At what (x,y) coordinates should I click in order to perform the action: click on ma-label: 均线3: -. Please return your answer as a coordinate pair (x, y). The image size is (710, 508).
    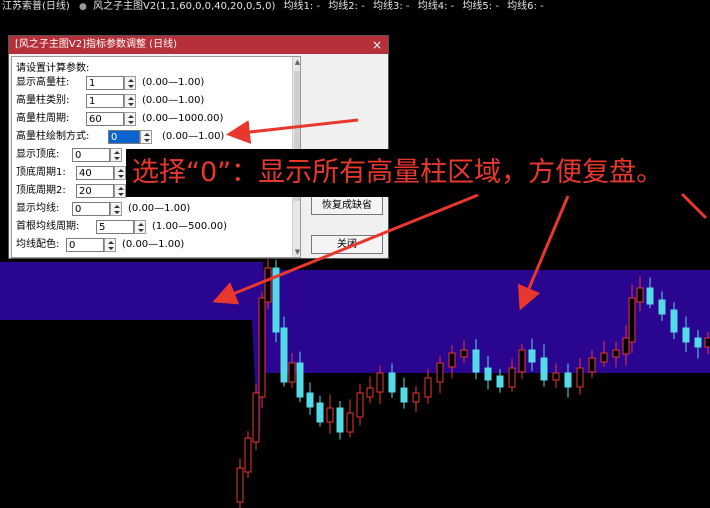
    Looking at the image, I should click on (391, 6).